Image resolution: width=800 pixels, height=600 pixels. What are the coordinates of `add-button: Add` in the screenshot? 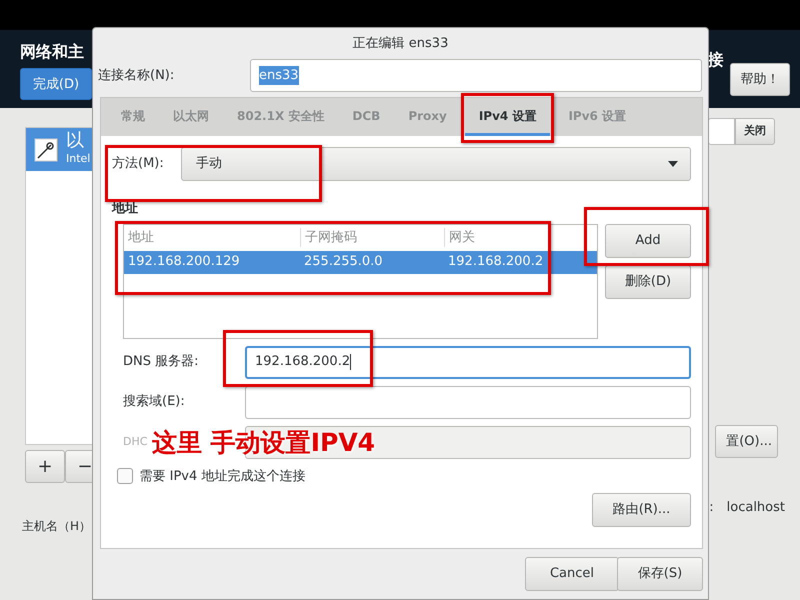 It's located at (648, 241).